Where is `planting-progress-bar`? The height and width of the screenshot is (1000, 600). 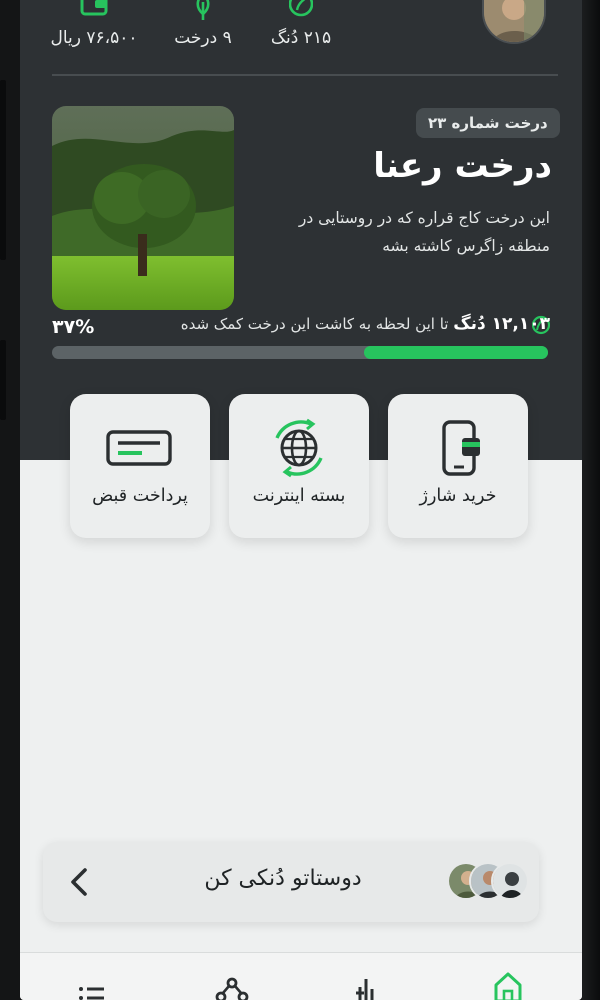
planting-progress-bar is located at coordinates (300, 352).